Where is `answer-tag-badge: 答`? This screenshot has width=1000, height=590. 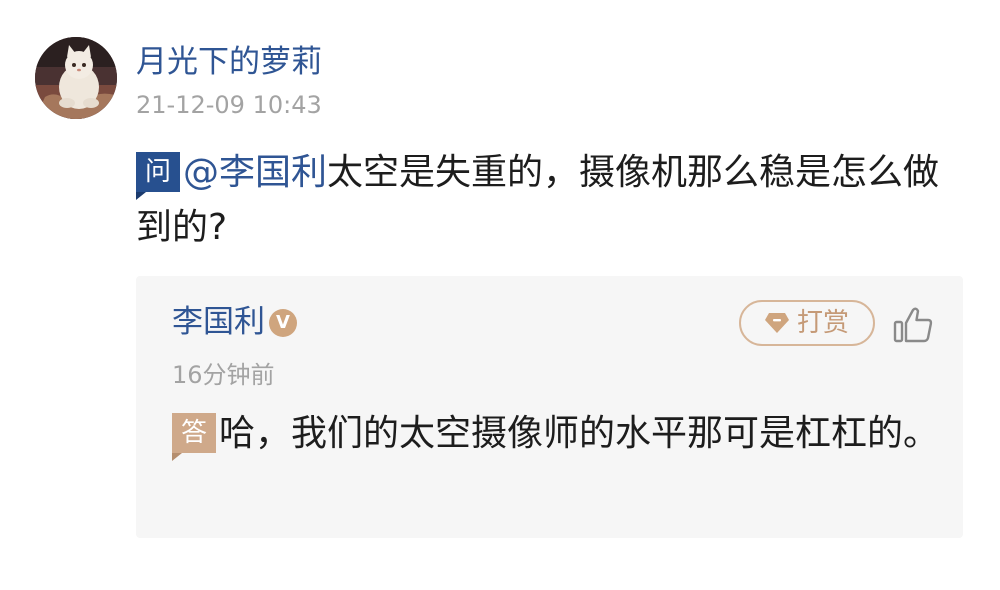 answer-tag-badge: 答 is located at coordinates (194, 437).